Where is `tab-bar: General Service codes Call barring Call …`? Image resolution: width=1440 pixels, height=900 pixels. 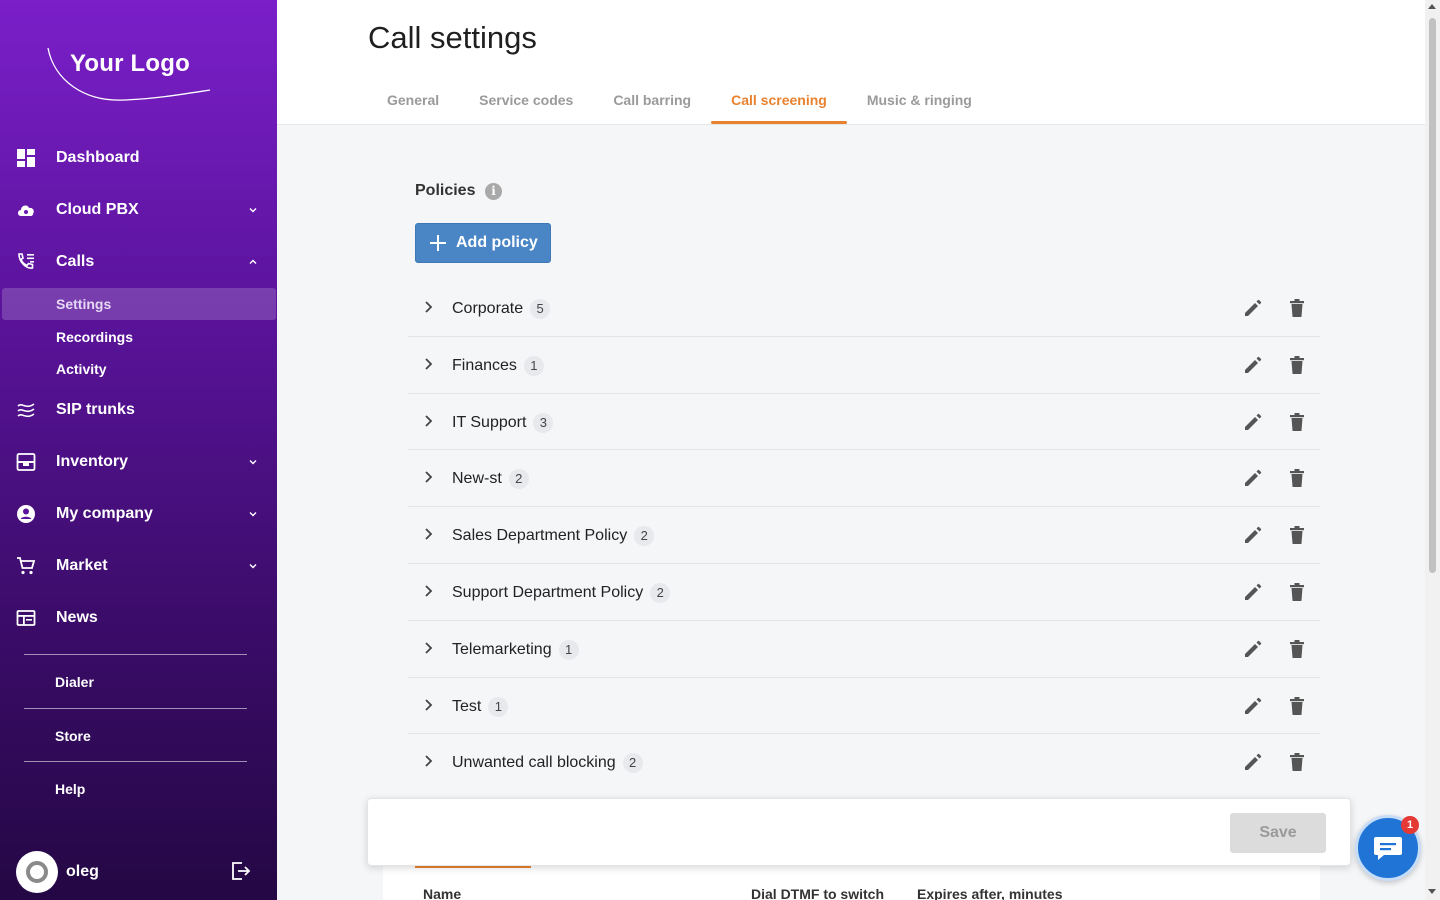
tab-bar: General Service codes Call barring Call … is located at coordinates (679, 103).